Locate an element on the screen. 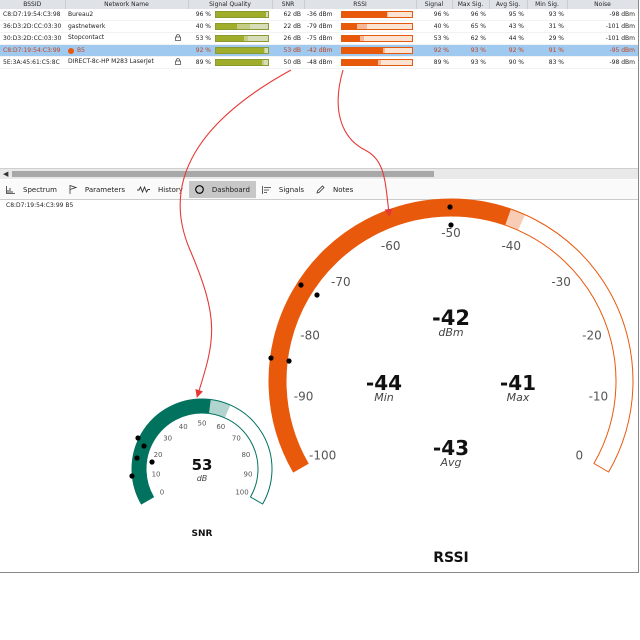 This screenshot has height=640, width=640. gauge-value-arc is located at coordinates (171, 451).